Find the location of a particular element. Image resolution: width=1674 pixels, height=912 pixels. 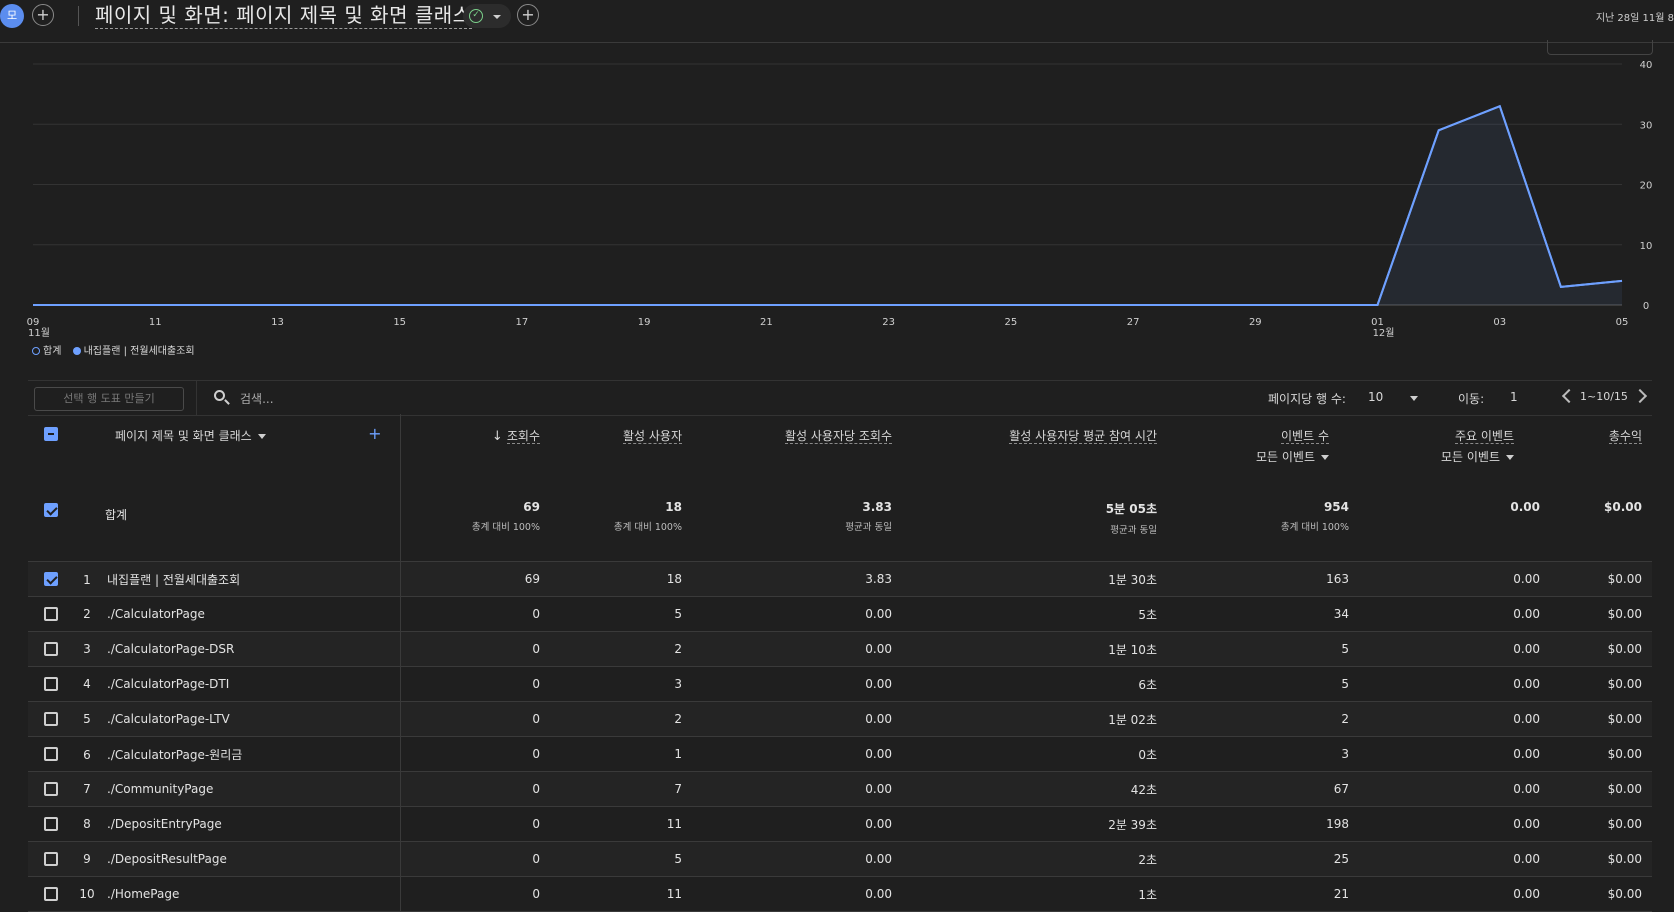

row-avg-engagement: 1분 02초 is located at coordinates (1034, 719).